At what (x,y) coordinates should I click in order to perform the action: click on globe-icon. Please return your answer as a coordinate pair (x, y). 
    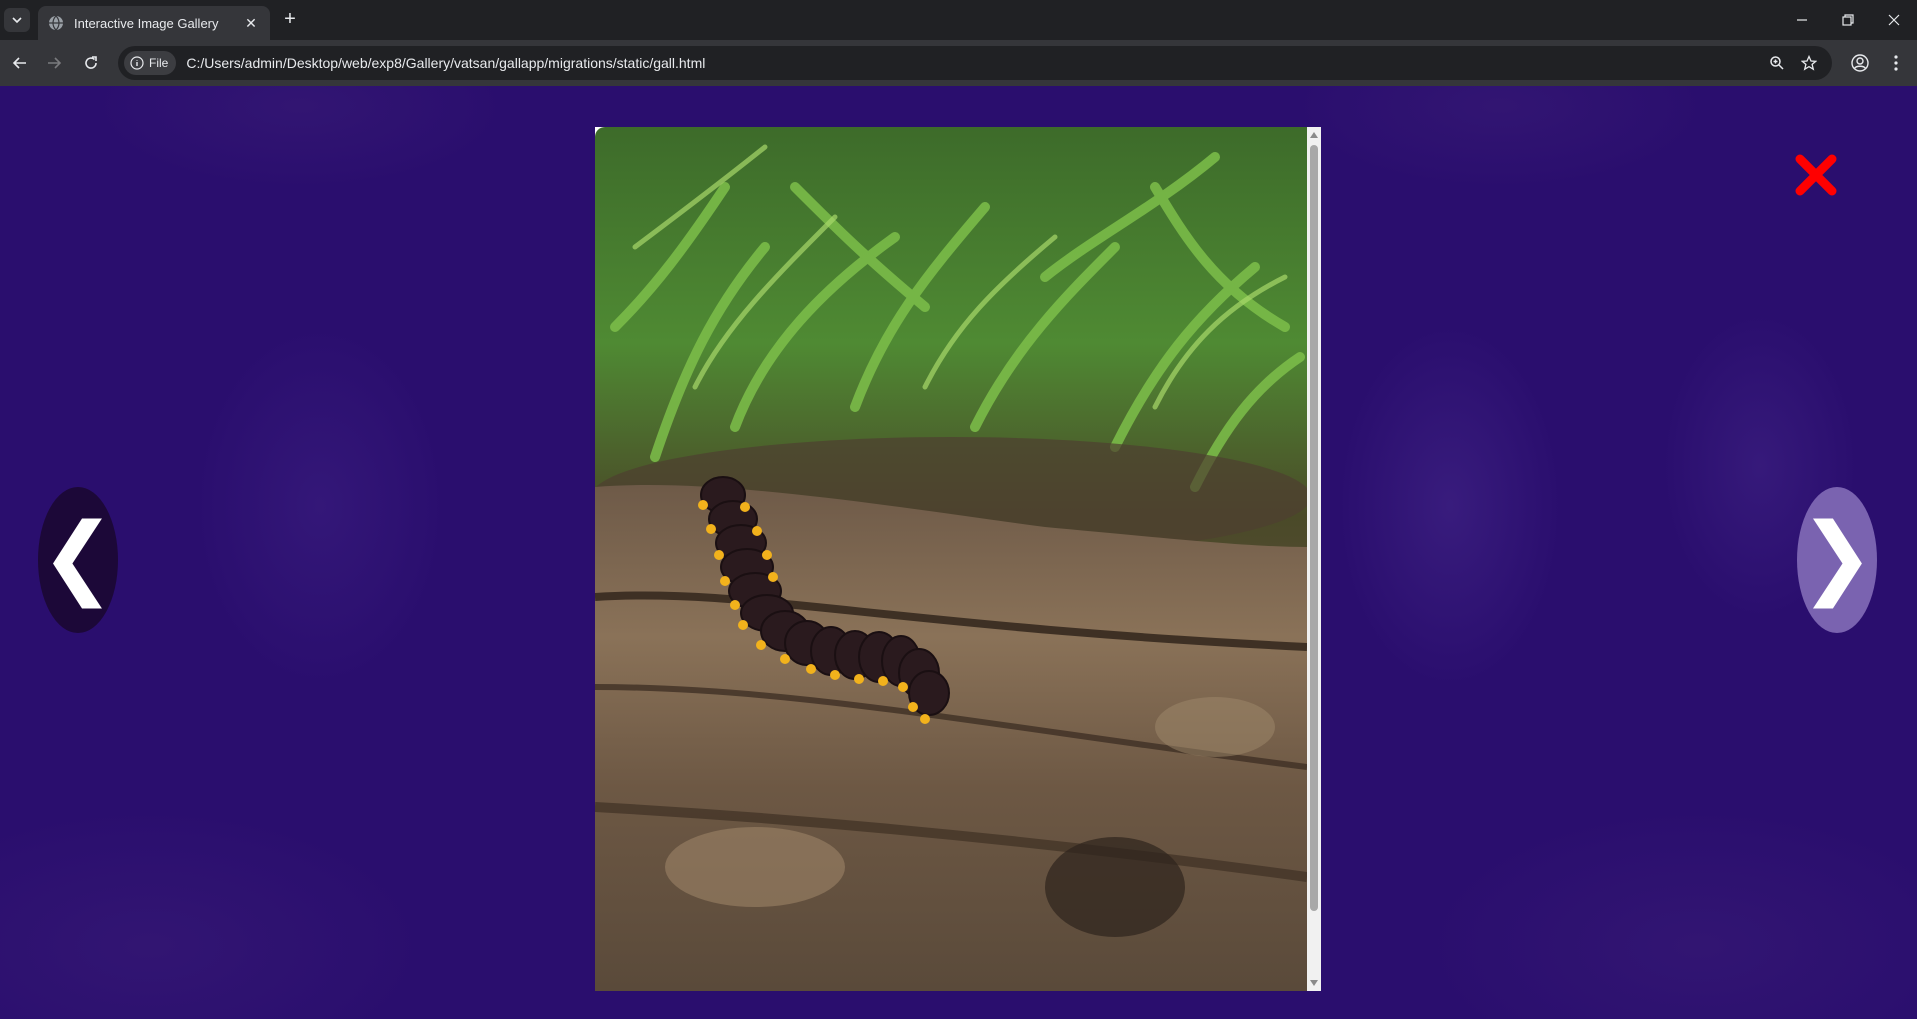
    Looking at the image, I should click on (56, 23).